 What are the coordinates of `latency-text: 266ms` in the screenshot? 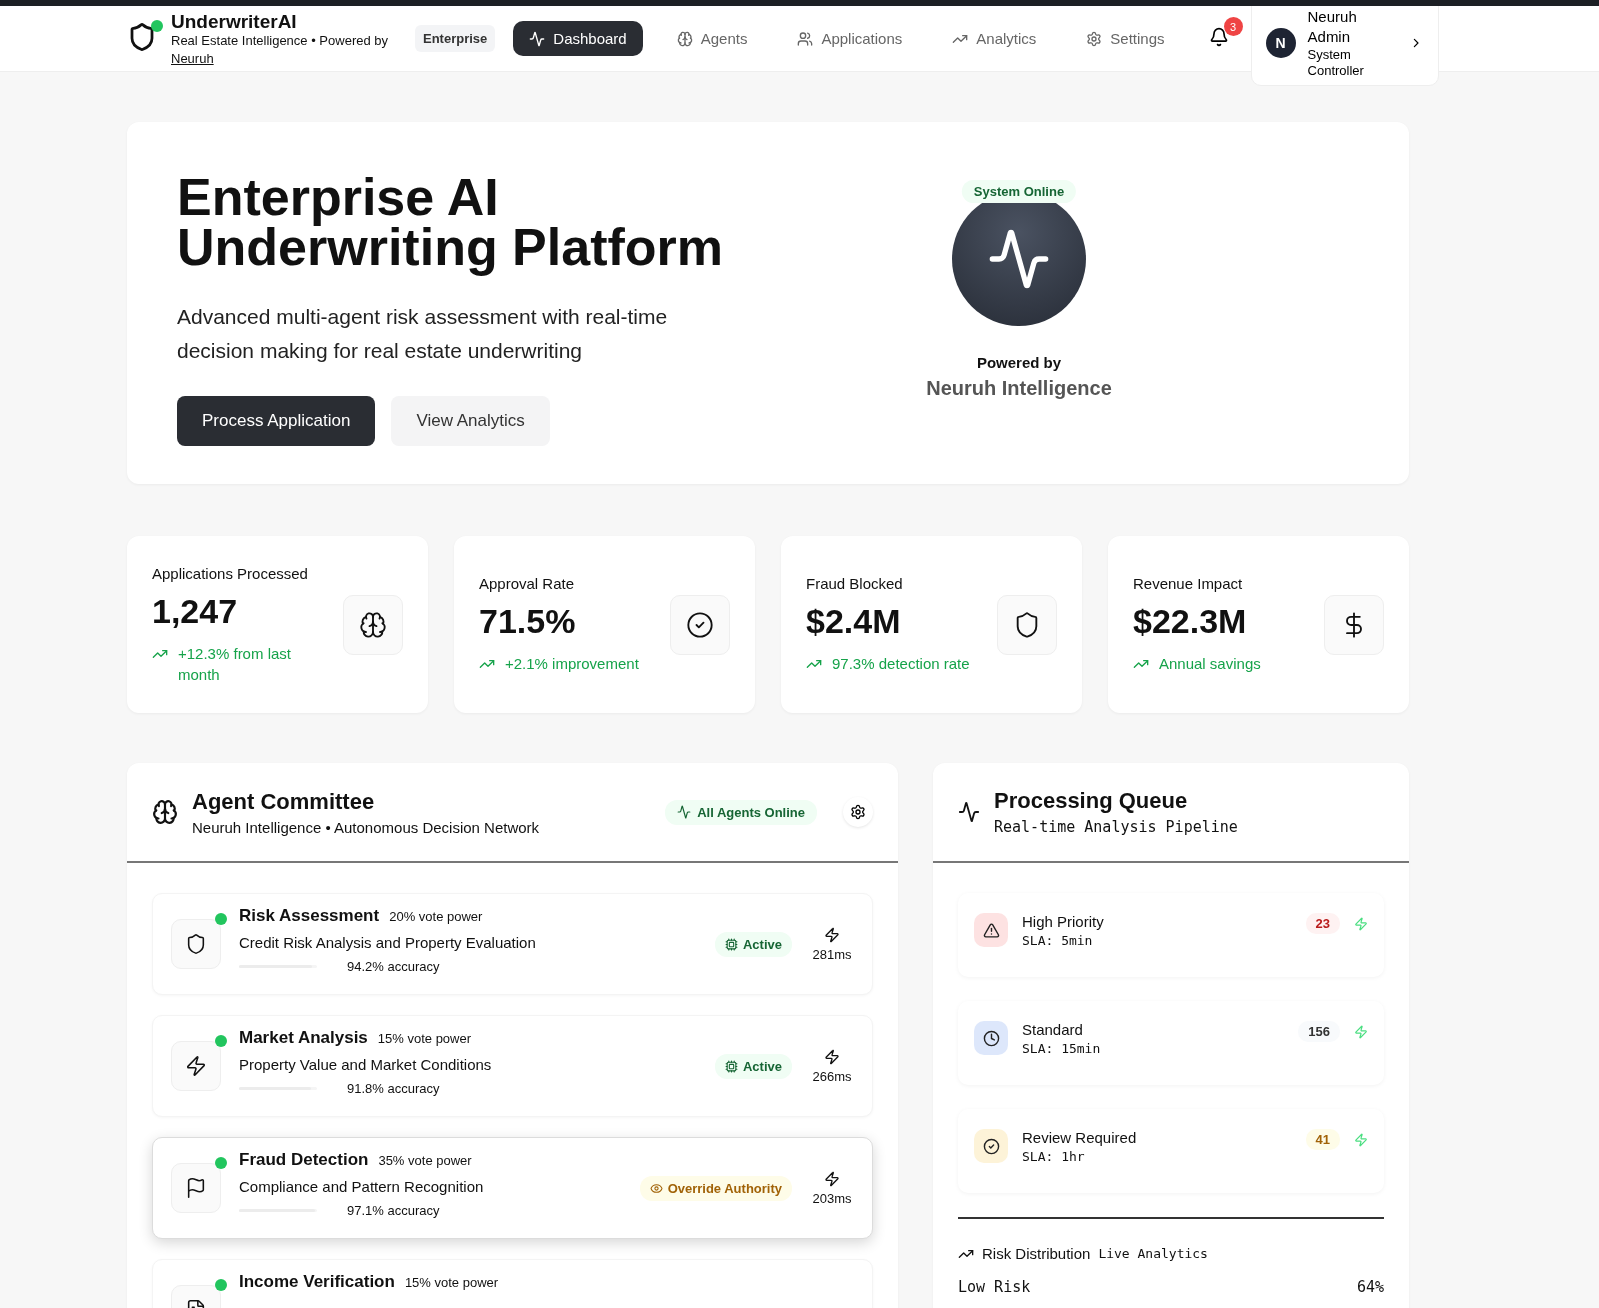 It's located at (832, 1076).